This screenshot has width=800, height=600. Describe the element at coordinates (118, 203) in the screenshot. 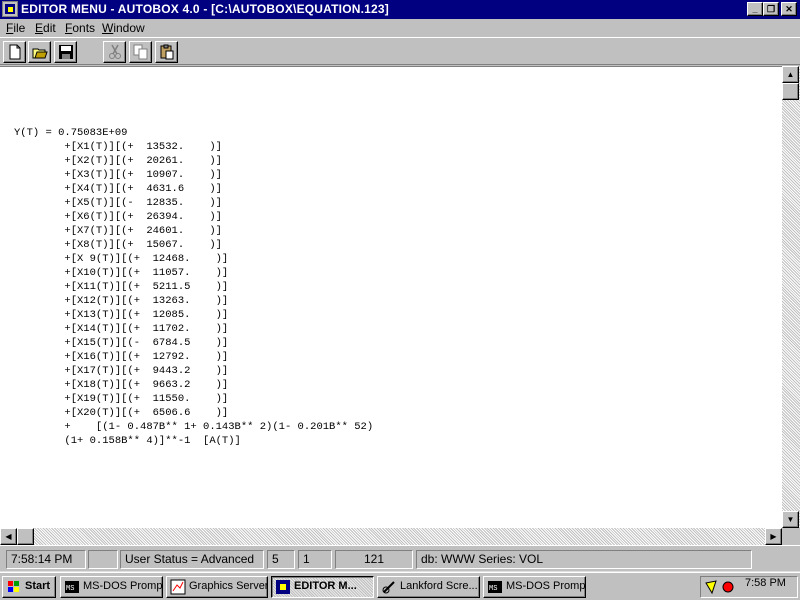

I see `equation-line: +[X5(T)][(- 12835. )]` at that location.